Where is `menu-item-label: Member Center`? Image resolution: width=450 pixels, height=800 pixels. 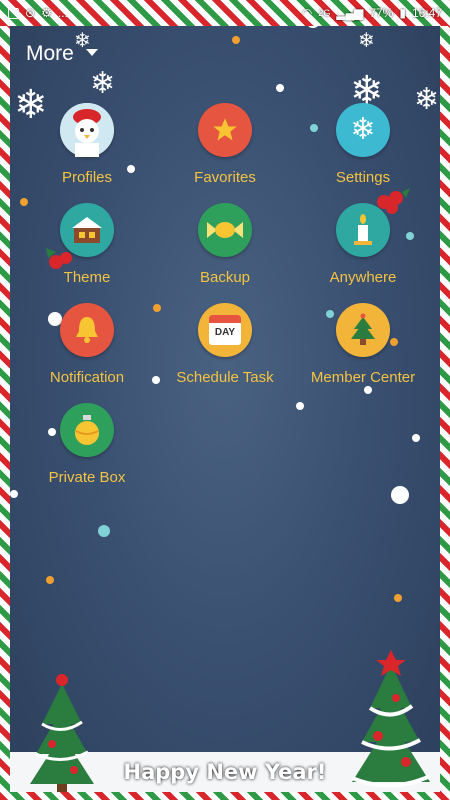 menu-item-label: Member Center is located at coordinates (363, 377).